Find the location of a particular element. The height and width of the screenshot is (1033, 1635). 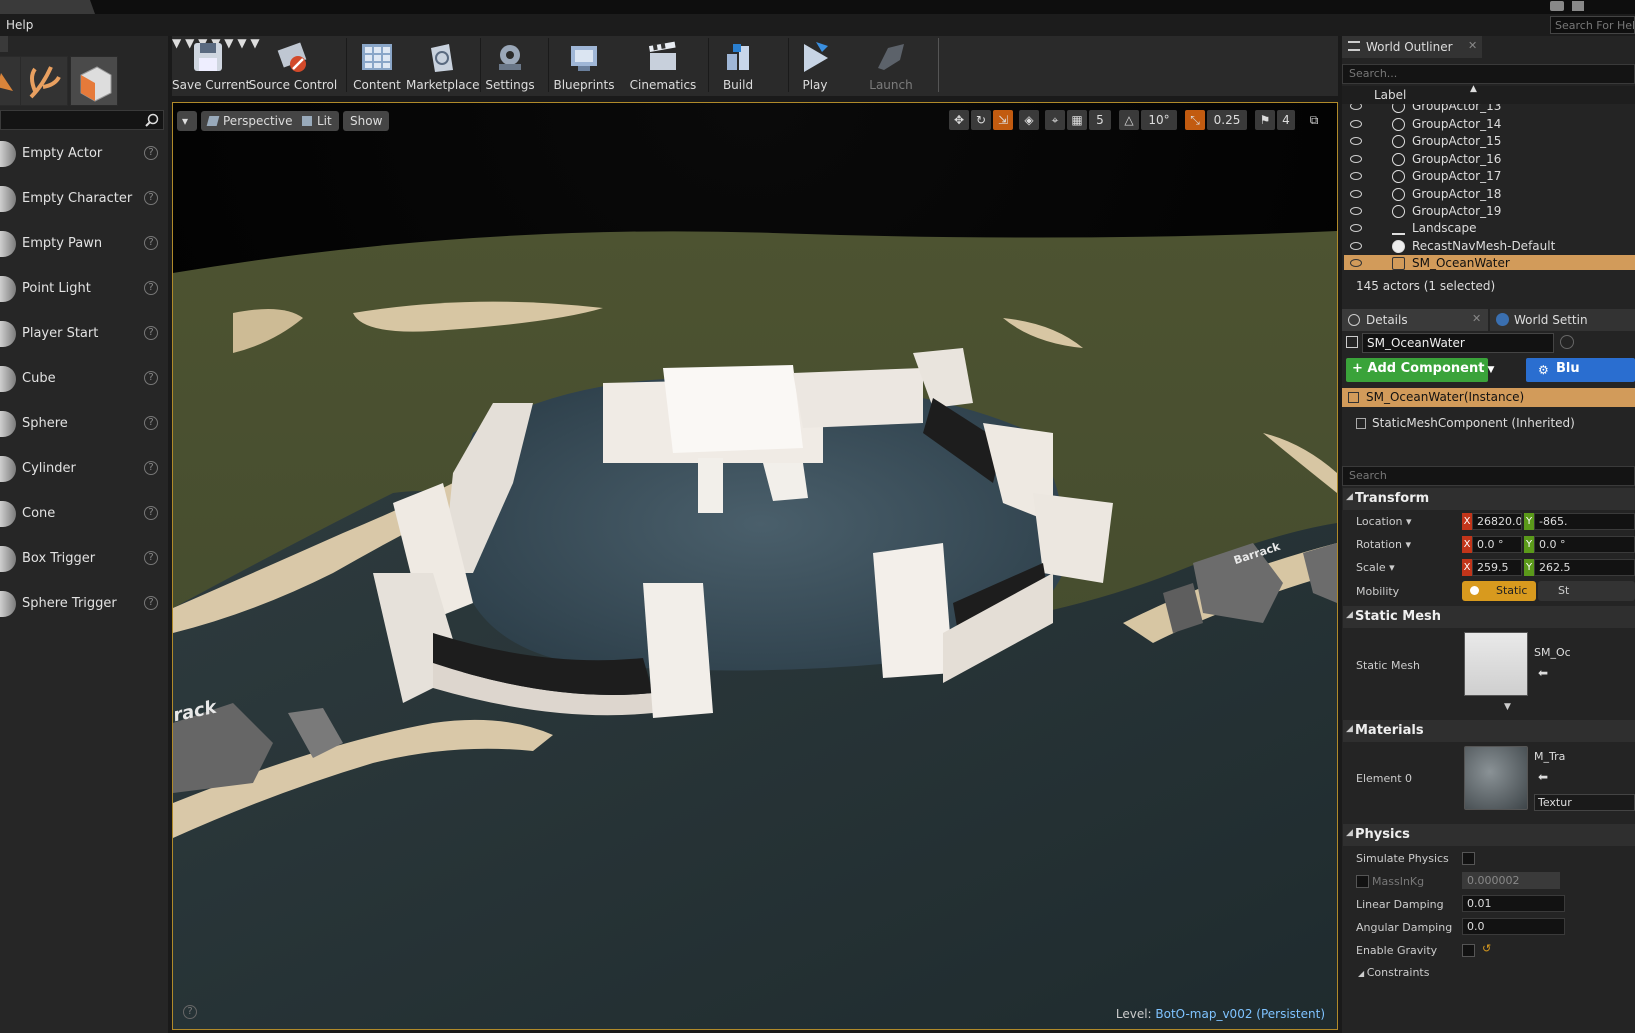

content-button: Content is located at coordinates (377, 65).